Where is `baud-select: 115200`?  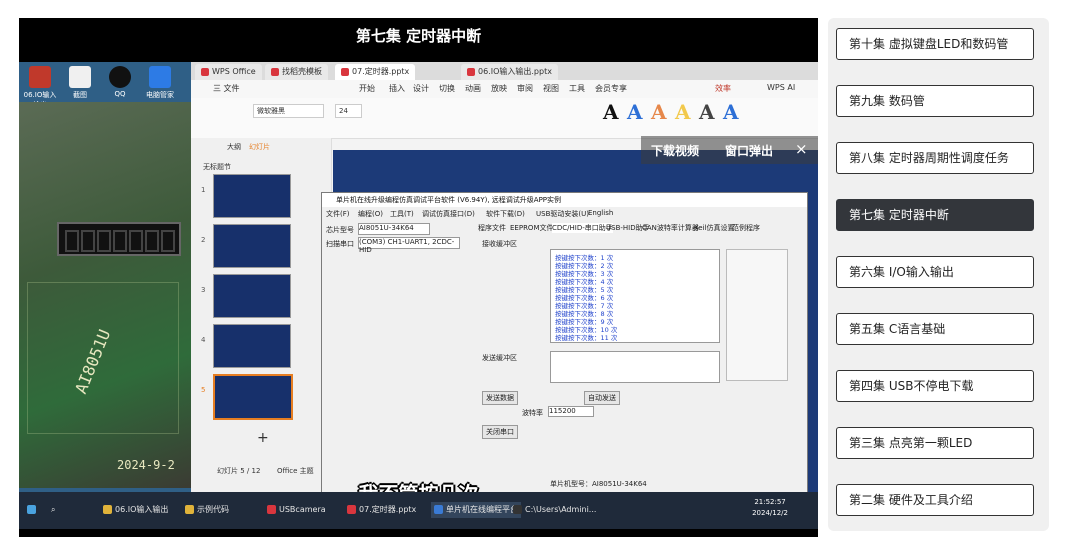
baud-select: 115200 is located at coordinates (571, 411).